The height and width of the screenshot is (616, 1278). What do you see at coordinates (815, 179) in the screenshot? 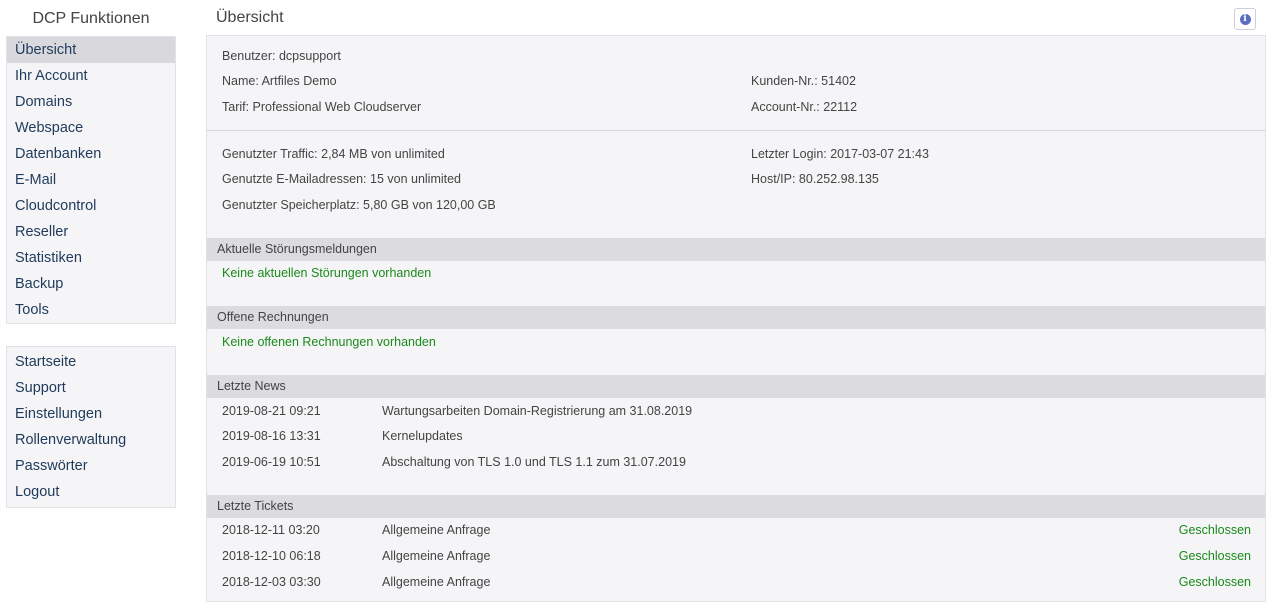
I see `host-ip: Host/IP: 80.252.98.135` at bounding box center [815, 179].